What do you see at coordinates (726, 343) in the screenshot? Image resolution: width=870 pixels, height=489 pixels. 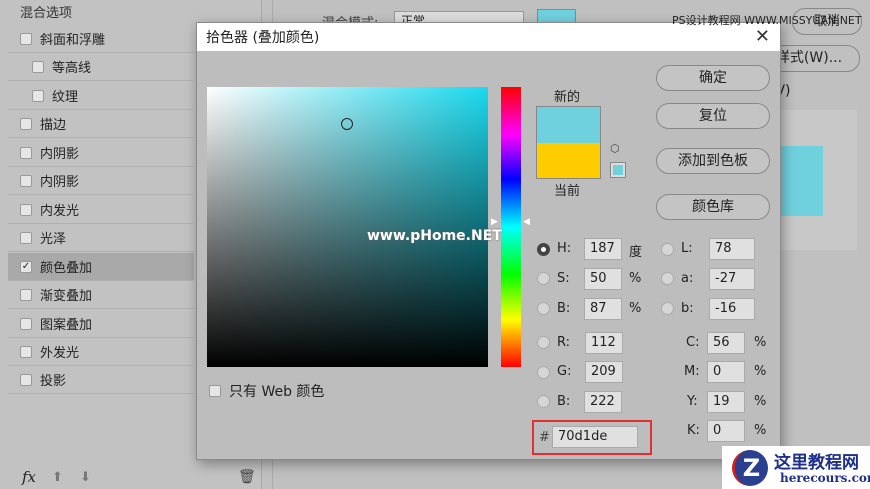 I see `c-input: 56` at bounding box center [726, 343].